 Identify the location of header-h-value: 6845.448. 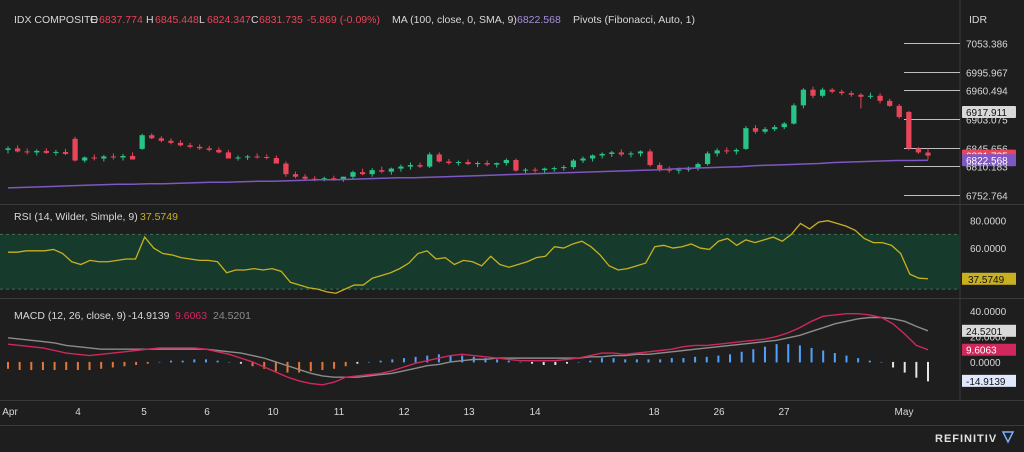
(177, 20).